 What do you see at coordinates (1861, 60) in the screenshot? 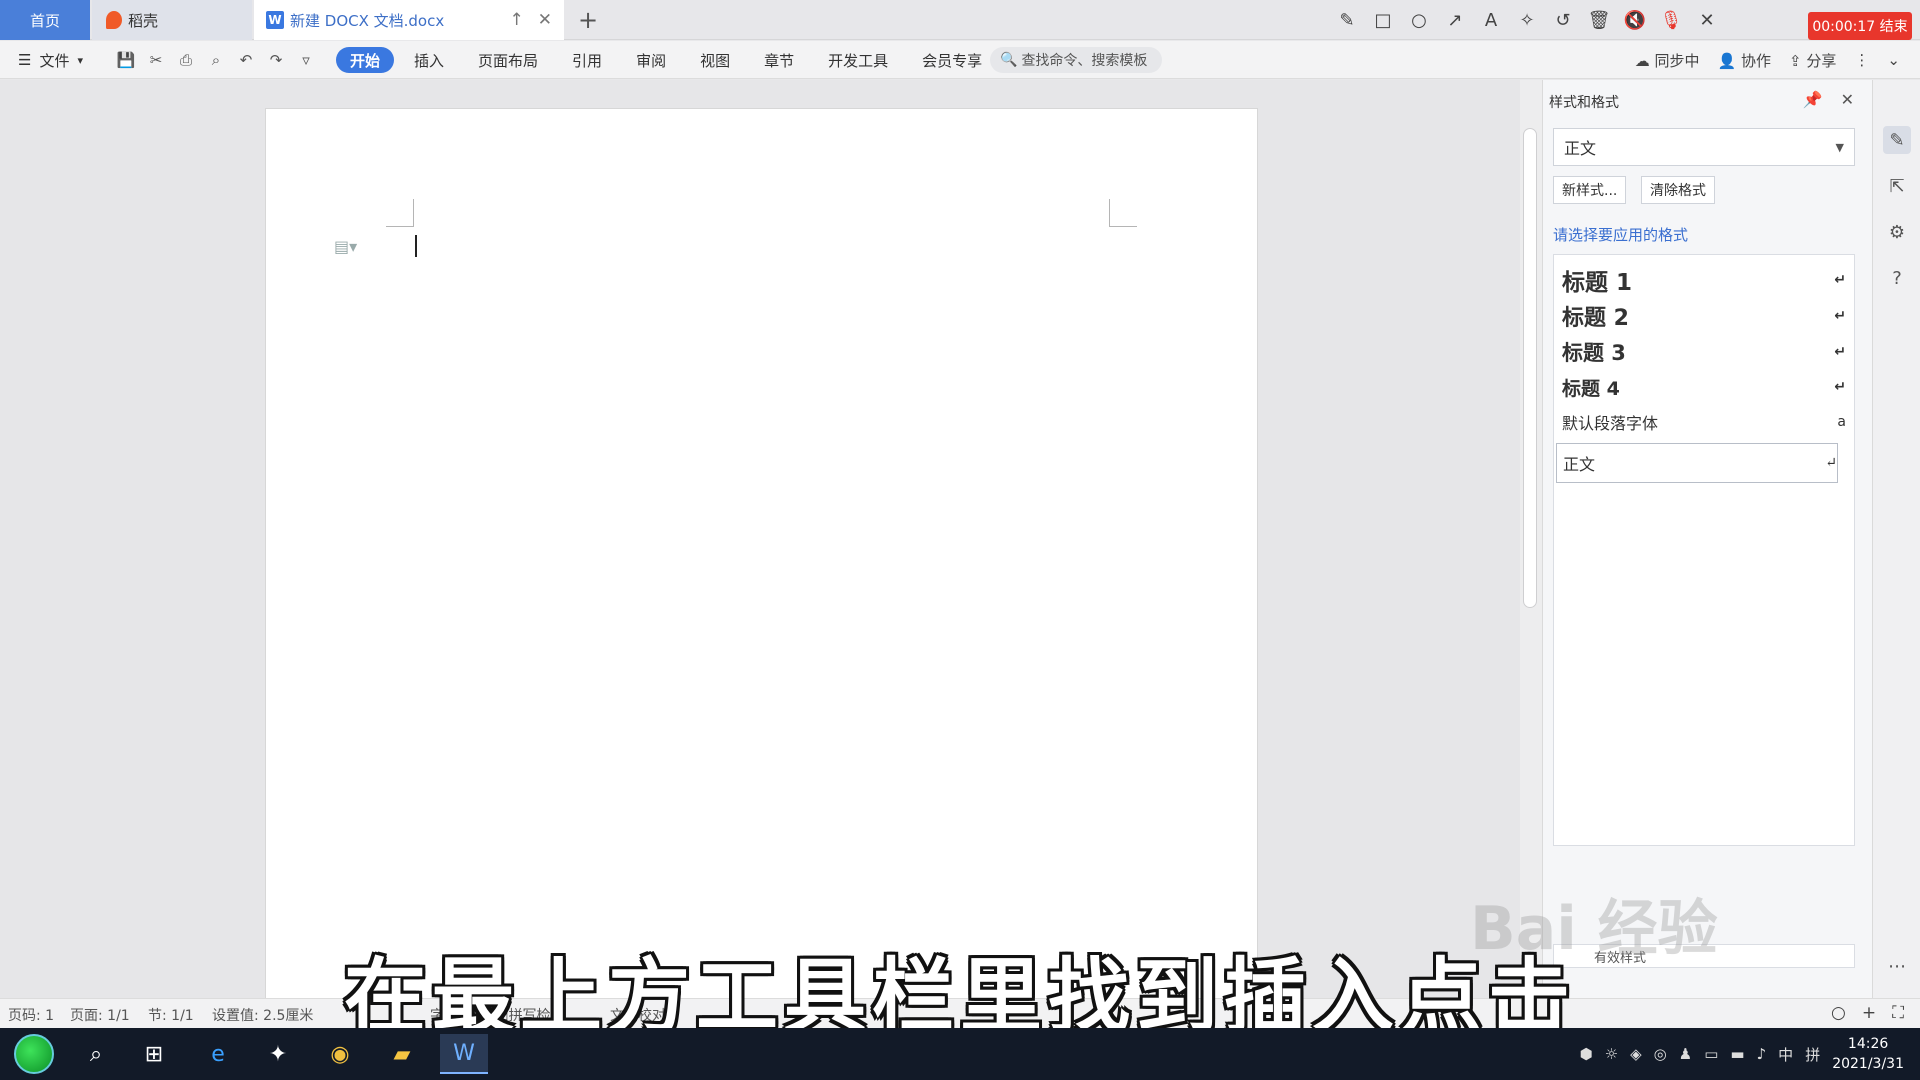
I see `more-icon: ⋮` at bounding box center [1861, 60].